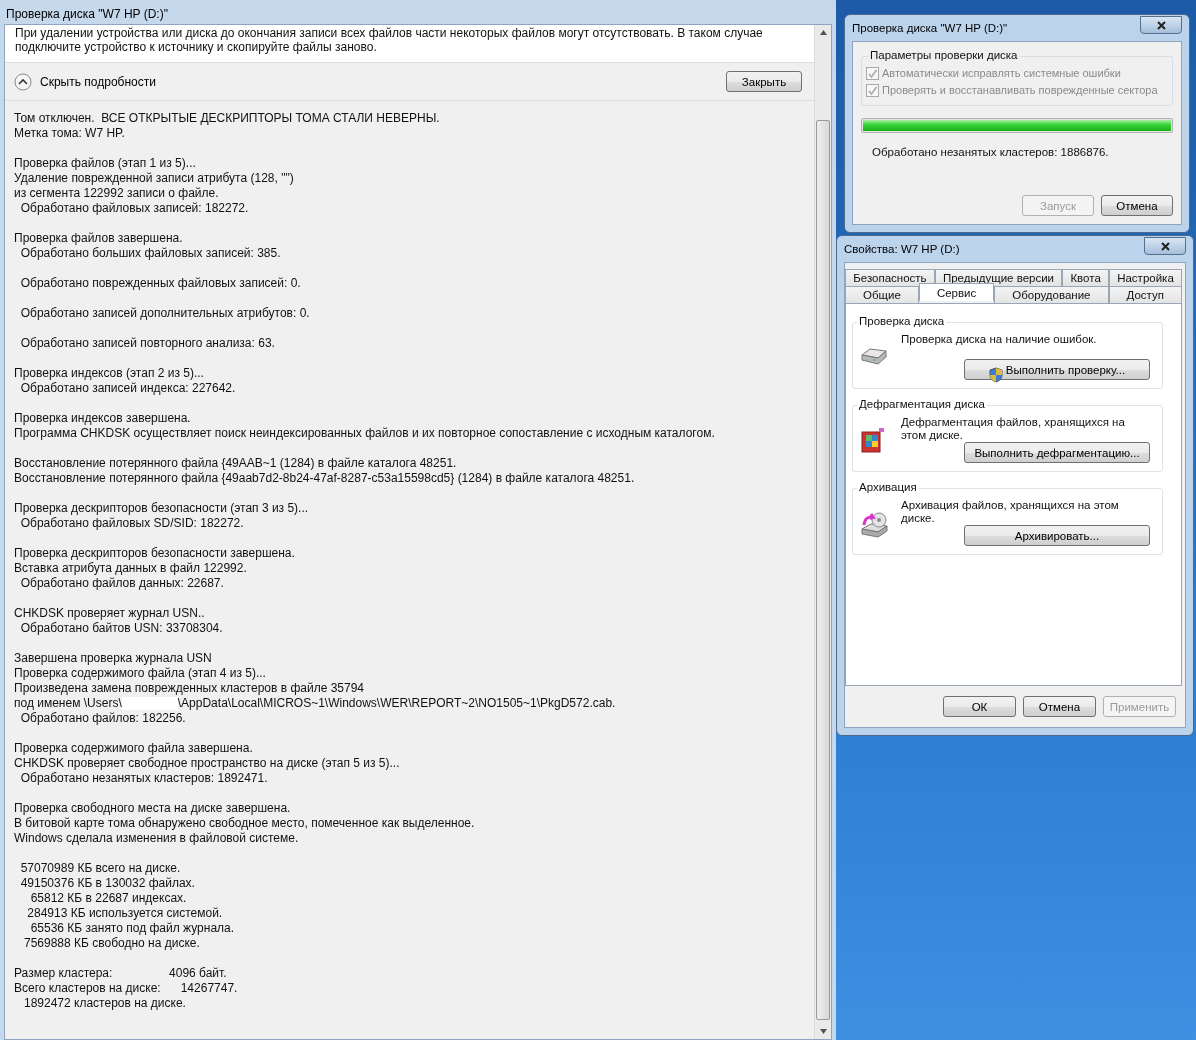 The image size is (1196, 1040). I want to click on log-line: Обработано файлов: 182256., so click(103, 718).